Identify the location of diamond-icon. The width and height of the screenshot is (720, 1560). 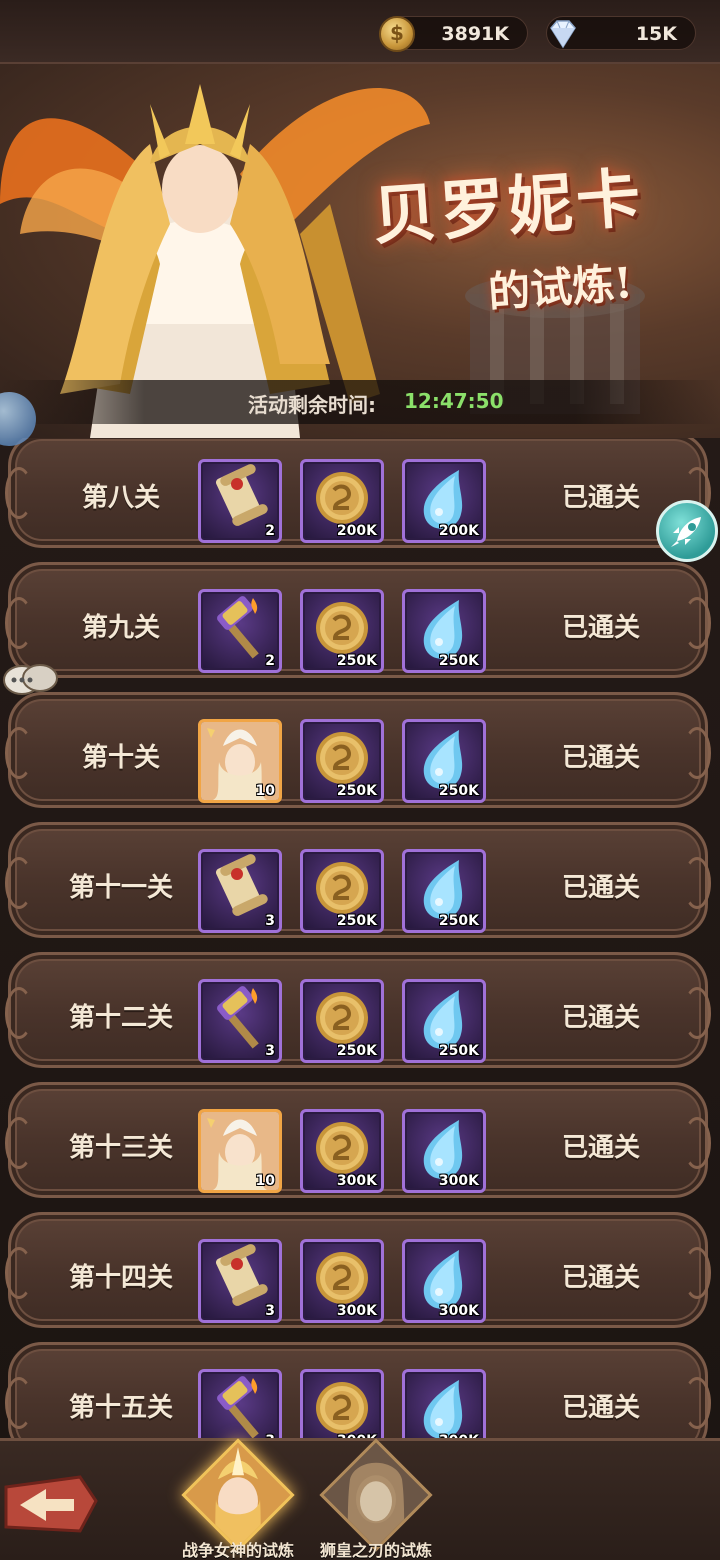
(563, 34).